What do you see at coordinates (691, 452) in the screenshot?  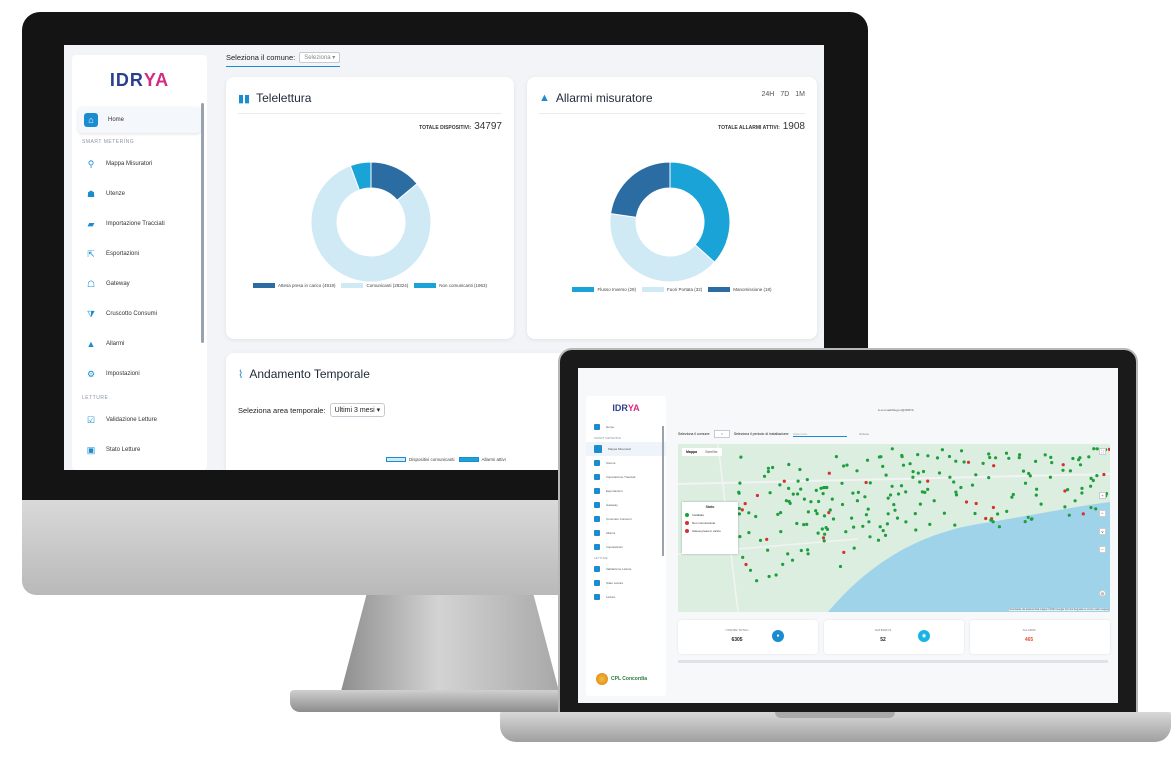 I see `tab-map: Mappa` at bounding box center [691, 452].